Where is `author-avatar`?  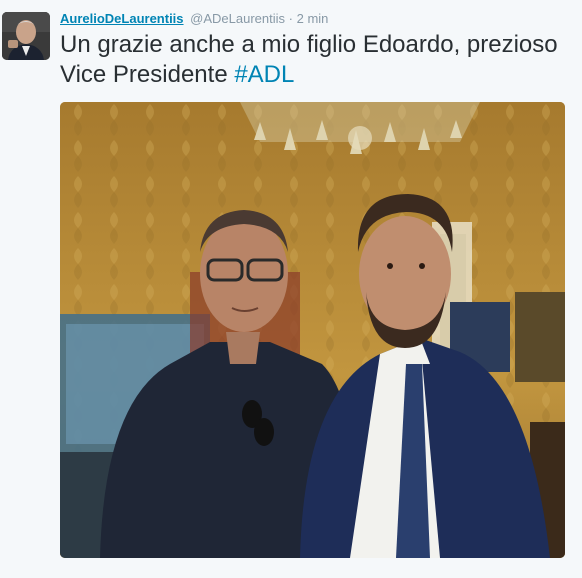
author-avatar is located at coordinates (26, 36).